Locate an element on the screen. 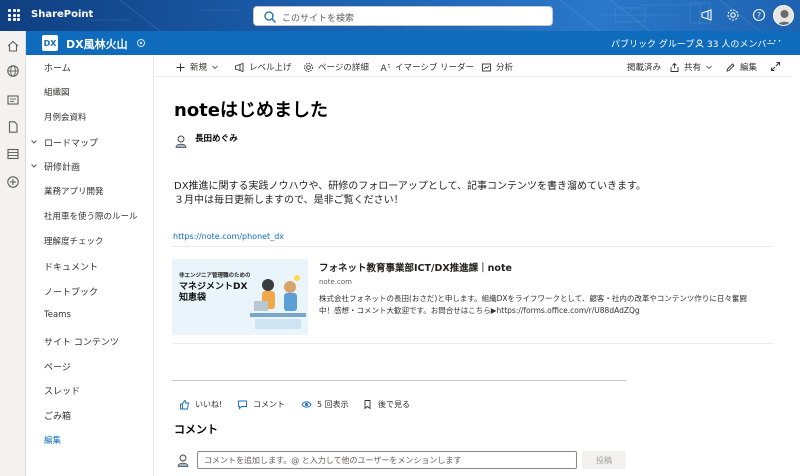  views-count: 5 回表示 is located at coordinates (325, 404).